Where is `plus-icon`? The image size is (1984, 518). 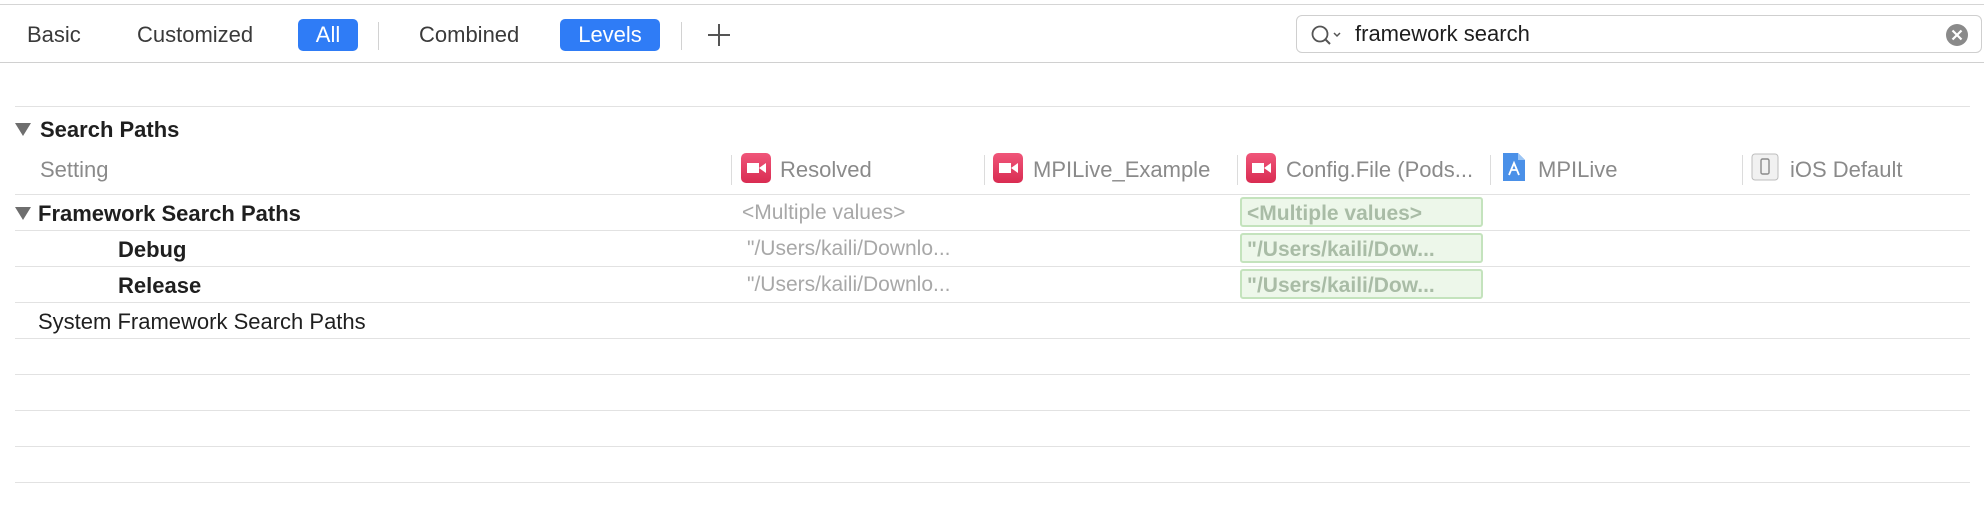
plus-icon is located at coordinates (719, 35).